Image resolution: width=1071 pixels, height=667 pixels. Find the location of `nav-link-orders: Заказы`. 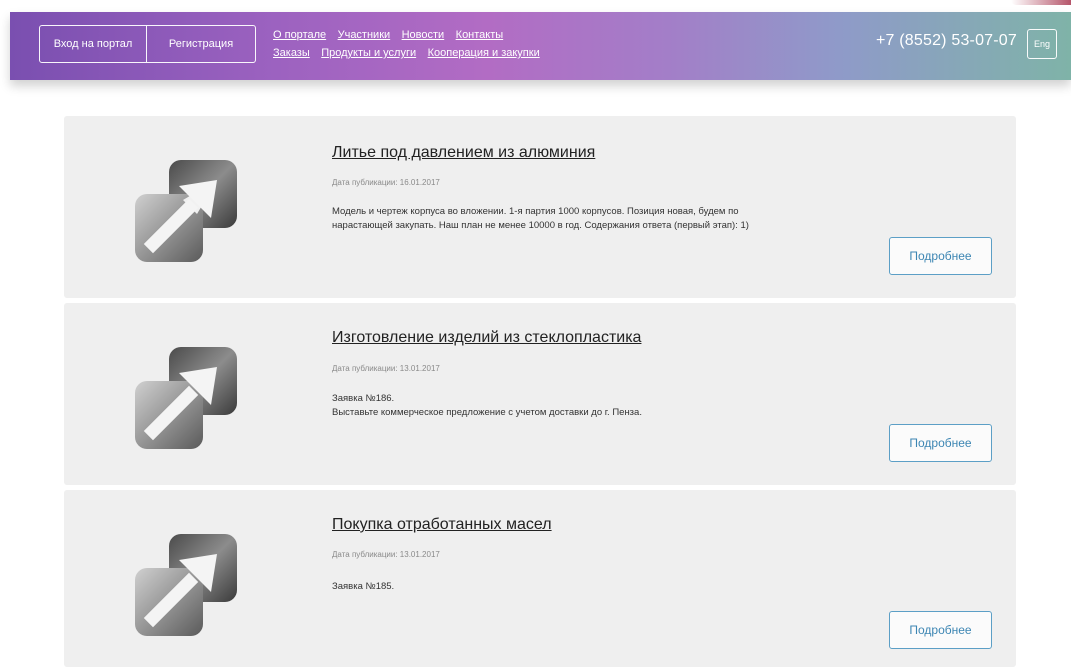

nav-link-orders: Заказы is located at coordinates (291, 53).